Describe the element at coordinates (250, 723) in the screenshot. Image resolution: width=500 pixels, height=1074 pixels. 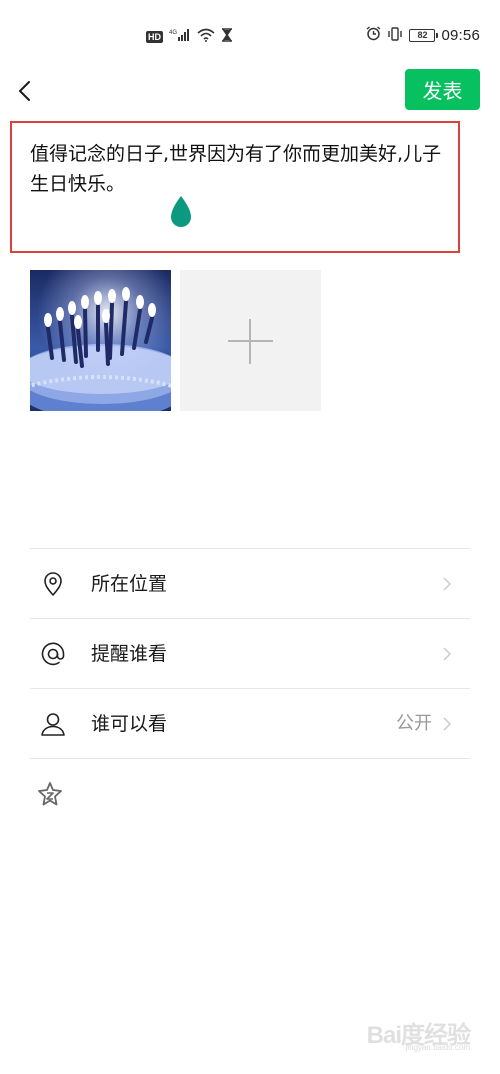
I see `option-visibility: 谁可以看 公开` at that location.